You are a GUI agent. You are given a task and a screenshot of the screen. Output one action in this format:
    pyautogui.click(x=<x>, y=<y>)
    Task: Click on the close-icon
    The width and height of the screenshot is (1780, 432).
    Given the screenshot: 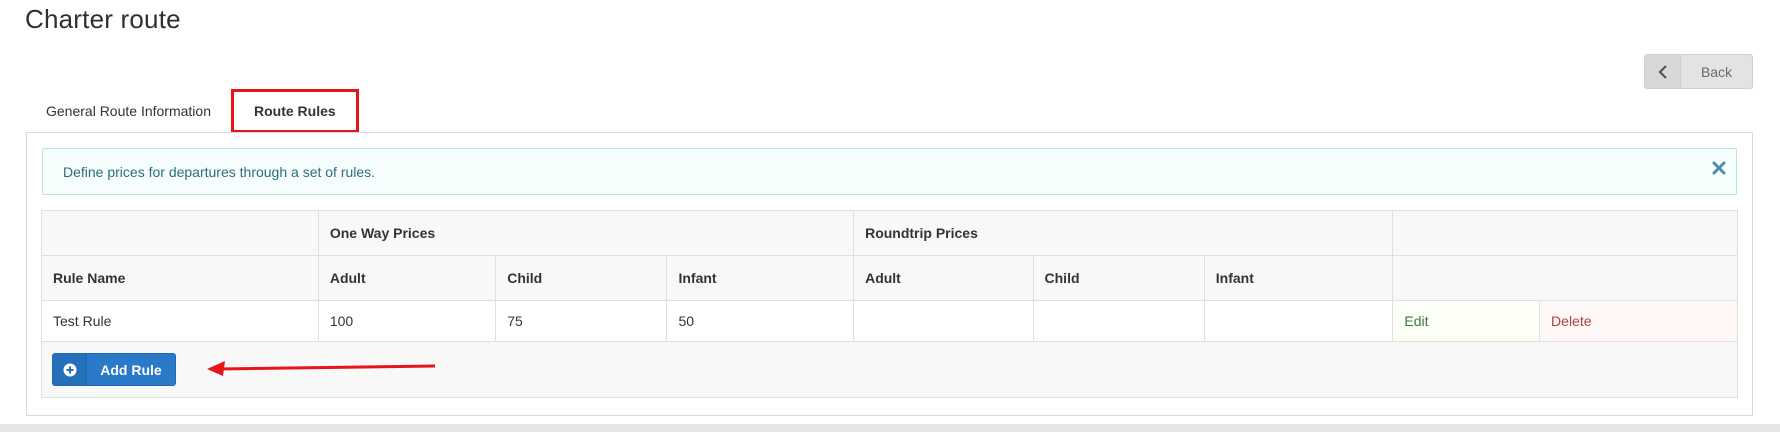 What is the action you would take?
    pyautogui.click(x=1719, y=168)
    